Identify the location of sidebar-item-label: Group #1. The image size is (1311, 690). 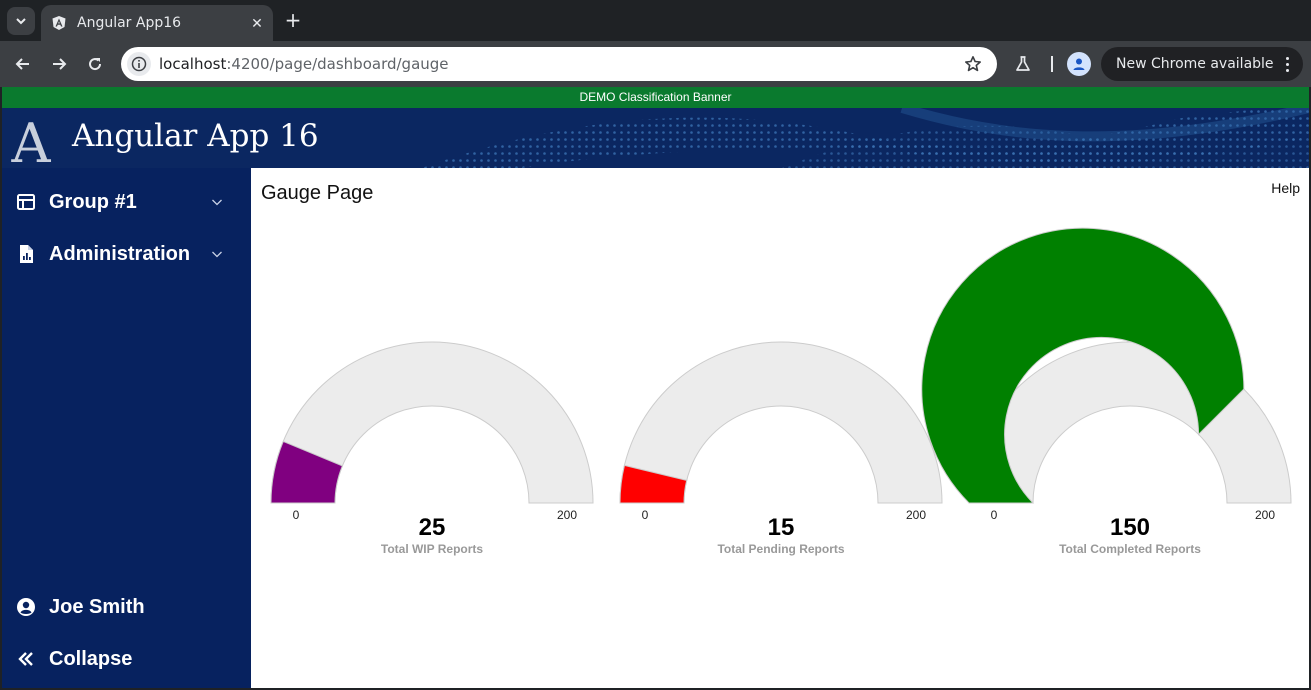
(93, 201).